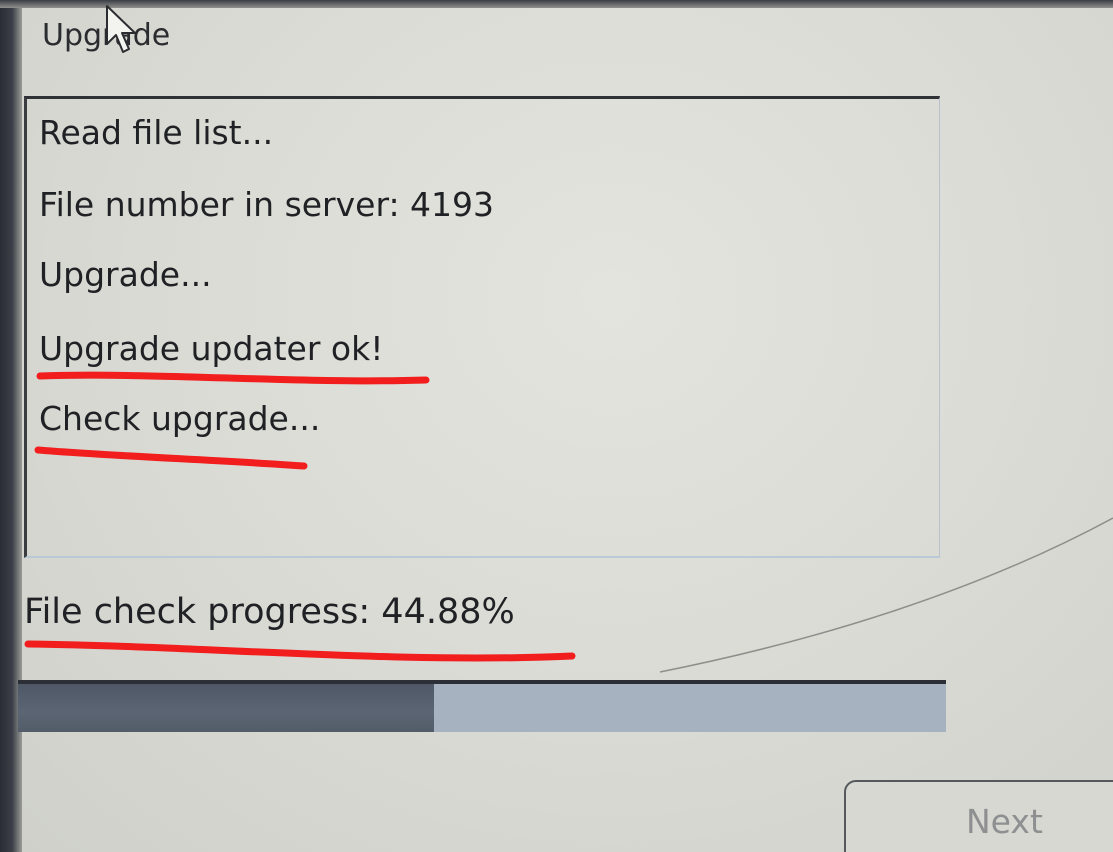  What do you see at coordinates (226, 708) in the screenshot?
I see `progress-bar-fill` at bounding box center [226, 708].